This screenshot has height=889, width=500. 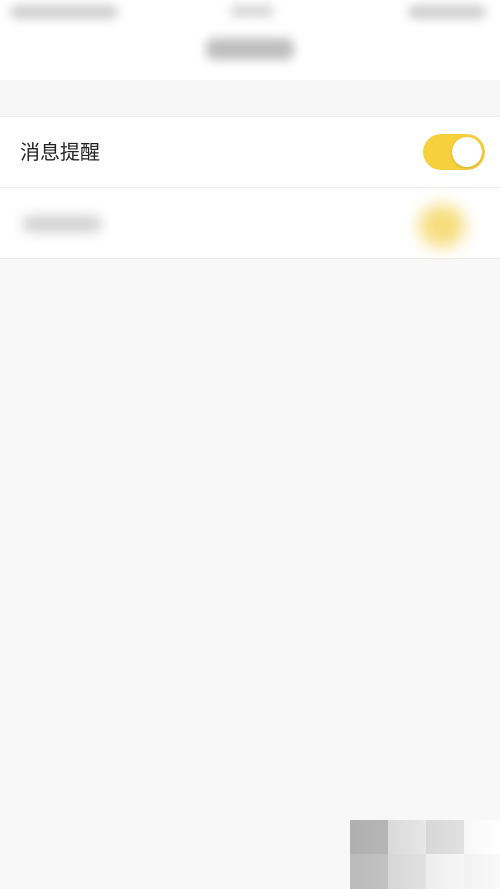 What do you see at coordinates (250, 98) in the screenshot?
I see `section-gap` at bounding box center [250, 98].